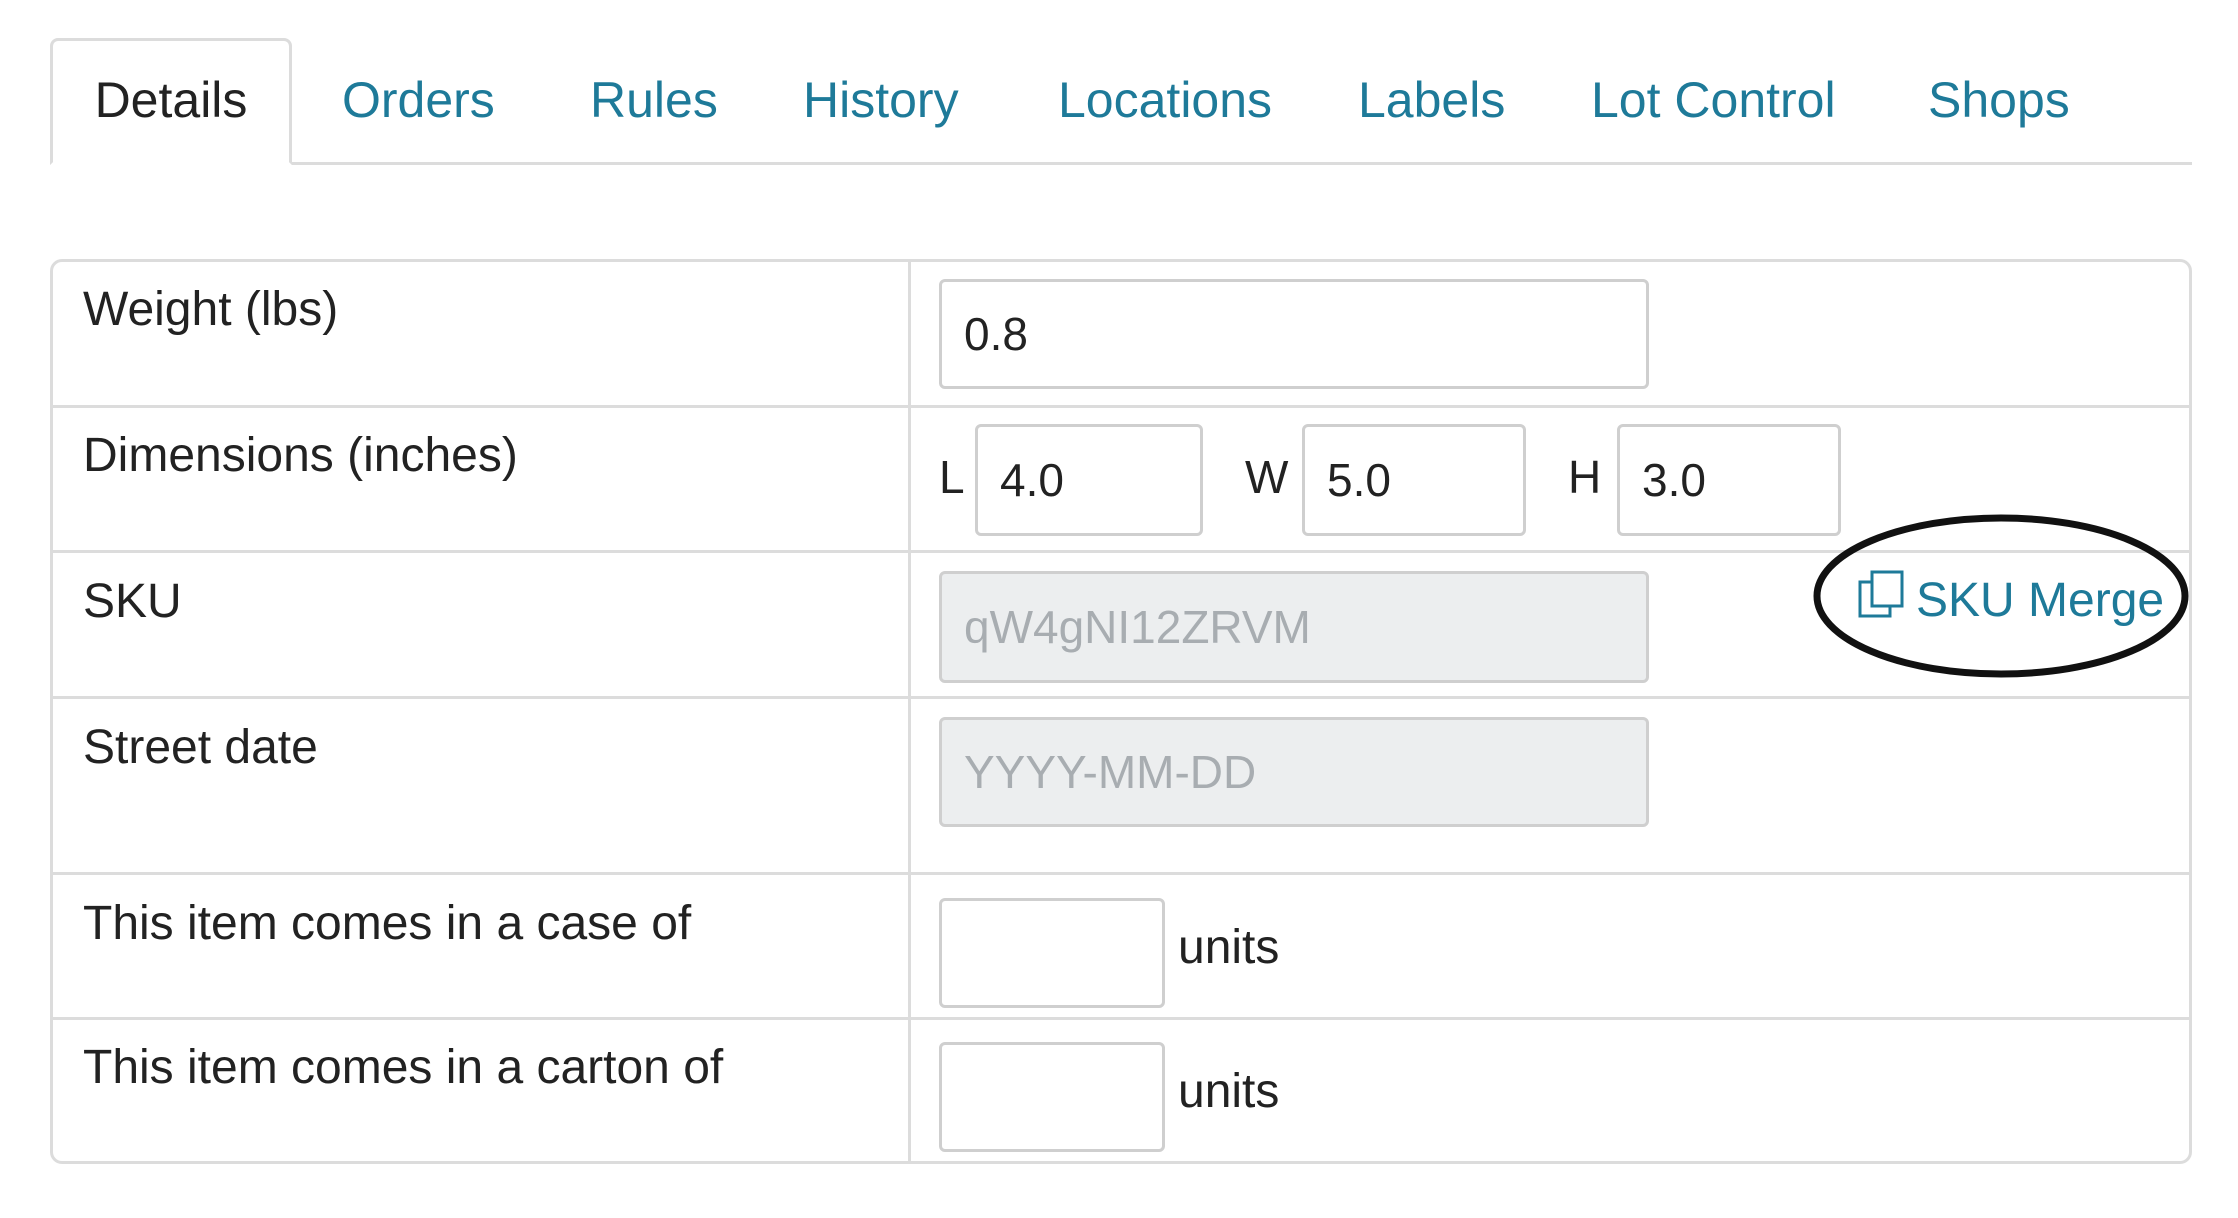 This screenshot has height=1218, width=2238. I want to click on weight-input: 0.8, so click(1294, 334).